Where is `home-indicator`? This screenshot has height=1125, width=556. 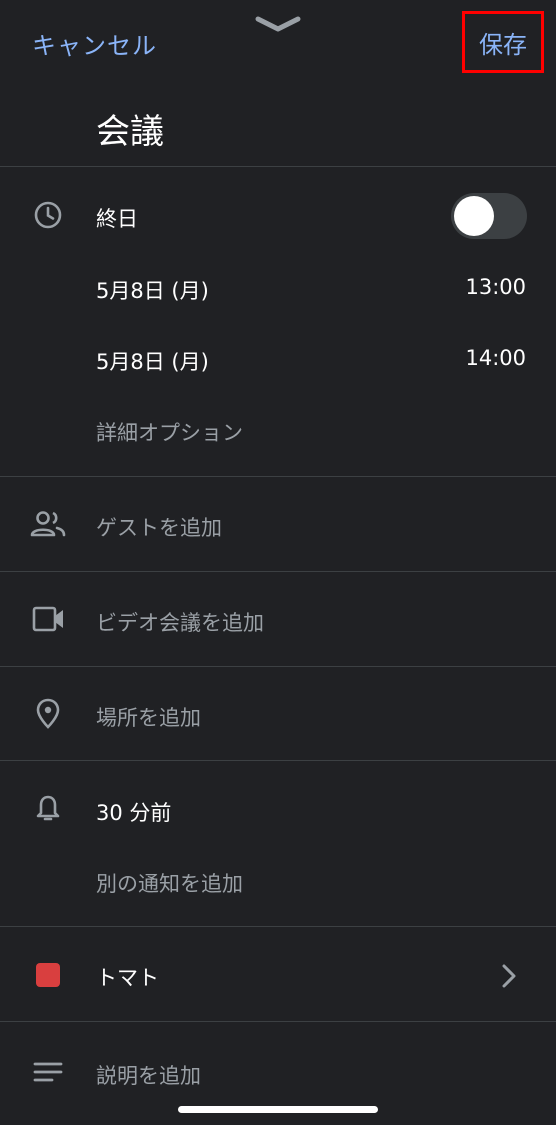 home-indicator is located at coordinates (278, 1109).